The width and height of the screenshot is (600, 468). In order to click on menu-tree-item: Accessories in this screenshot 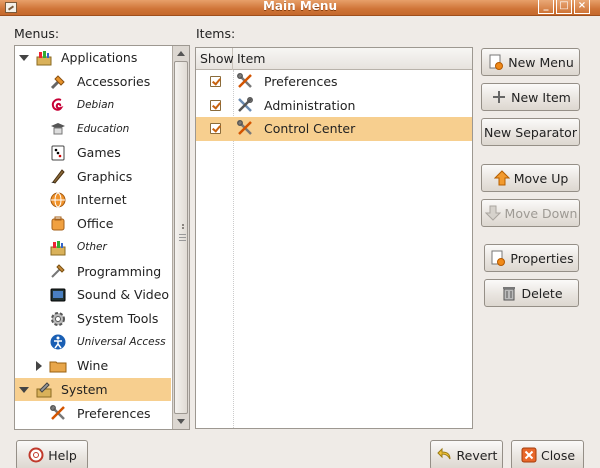, I will do `click(93, 82)`.